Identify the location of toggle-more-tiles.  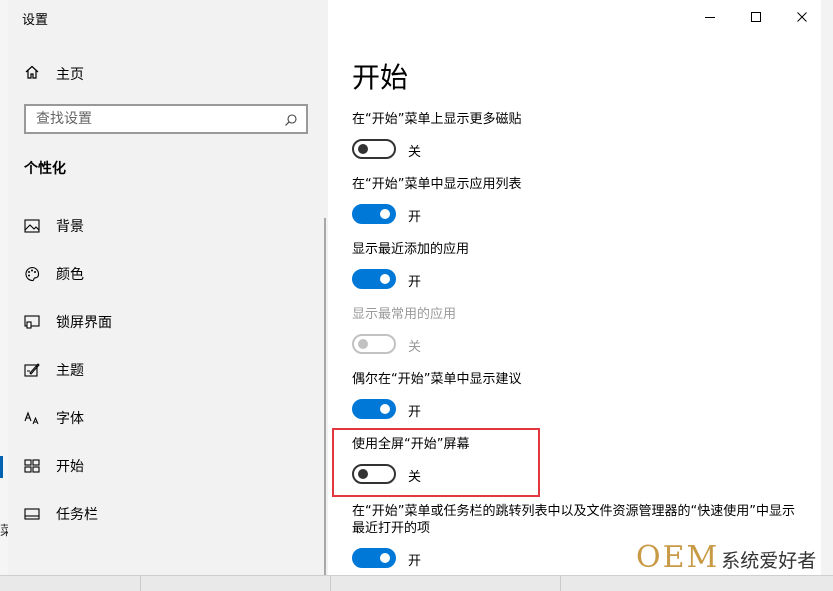
(374, 149).